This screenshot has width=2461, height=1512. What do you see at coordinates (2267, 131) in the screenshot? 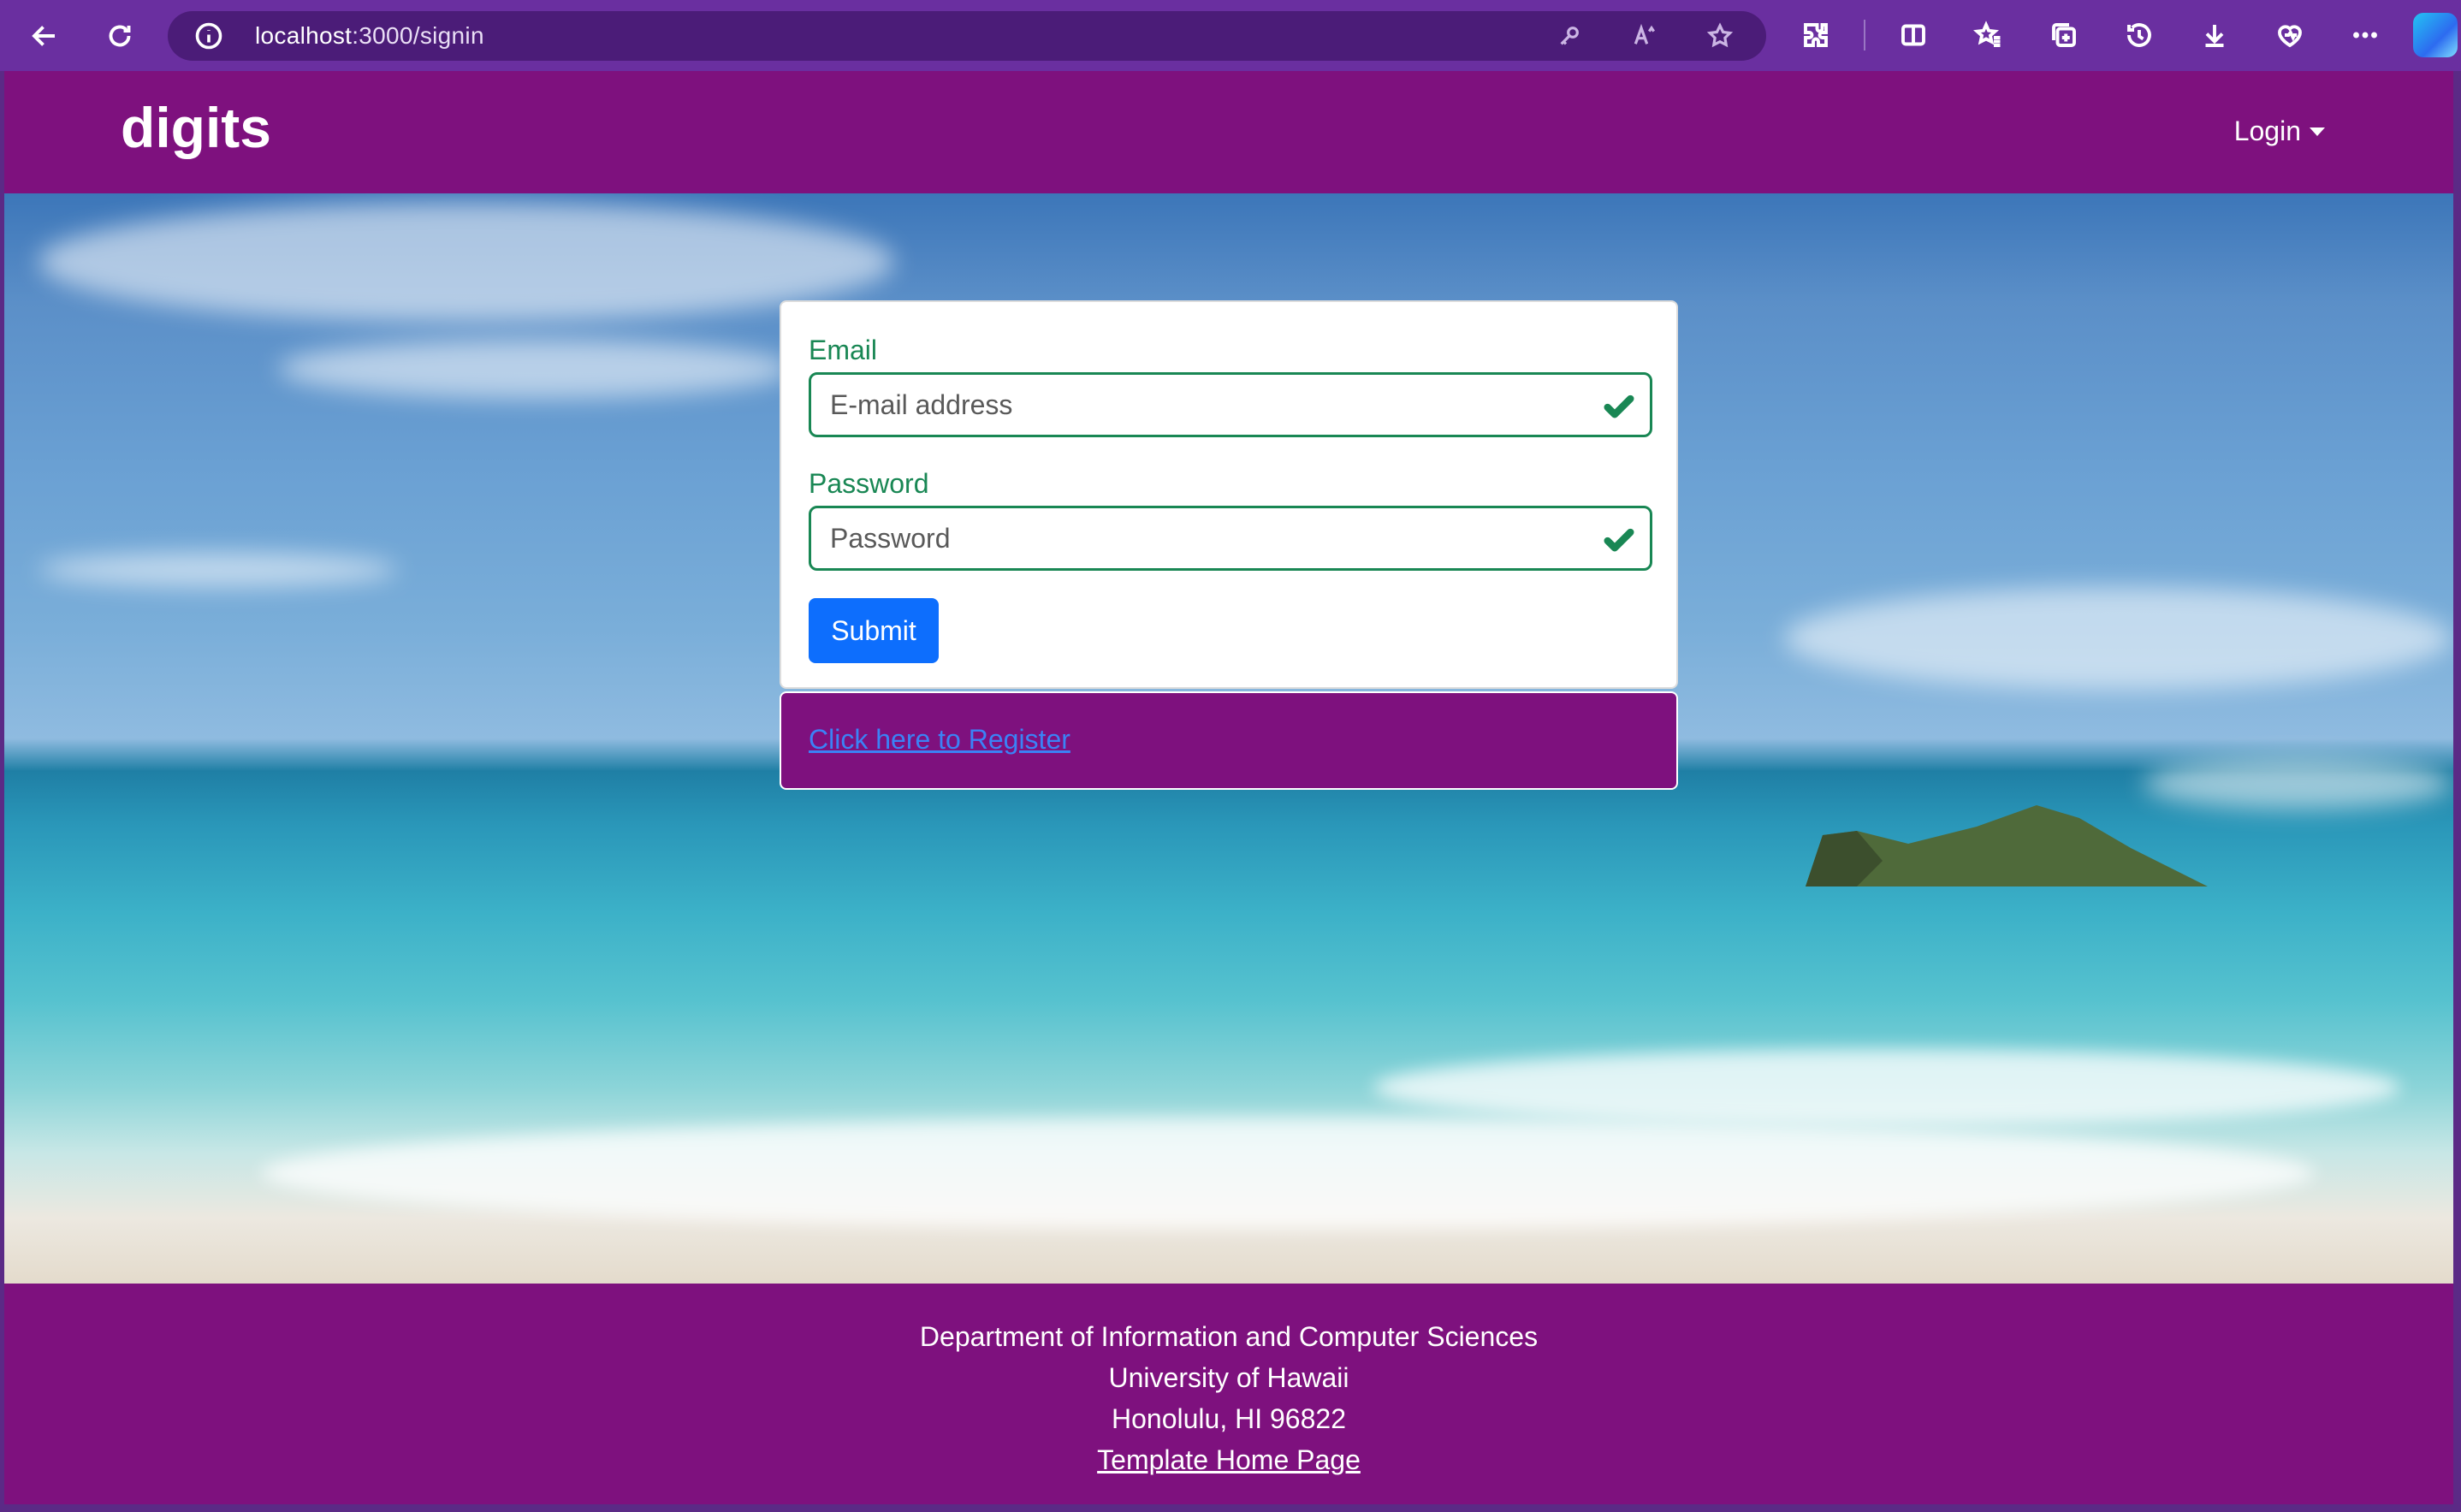
I see `login-dropdown-label: Login` at bounding box center [2267, 131].